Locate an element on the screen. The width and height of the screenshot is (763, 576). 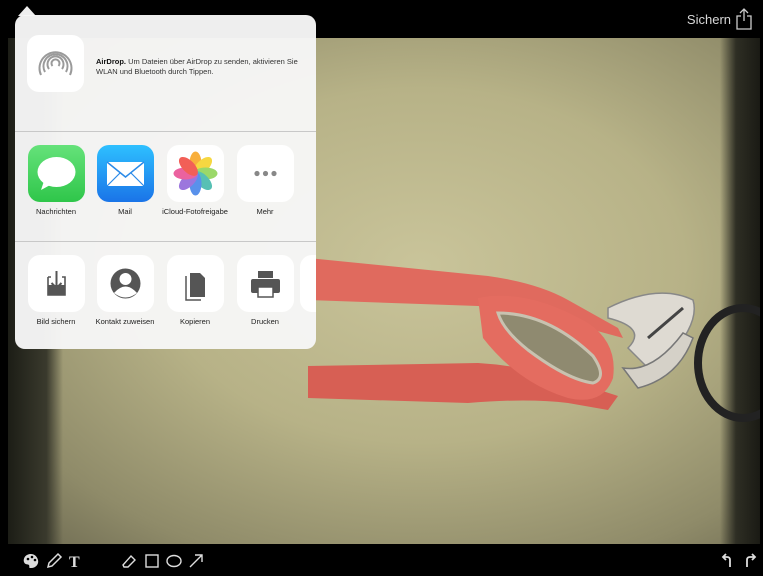
action-partial-next is located at coordinates (308, 283).